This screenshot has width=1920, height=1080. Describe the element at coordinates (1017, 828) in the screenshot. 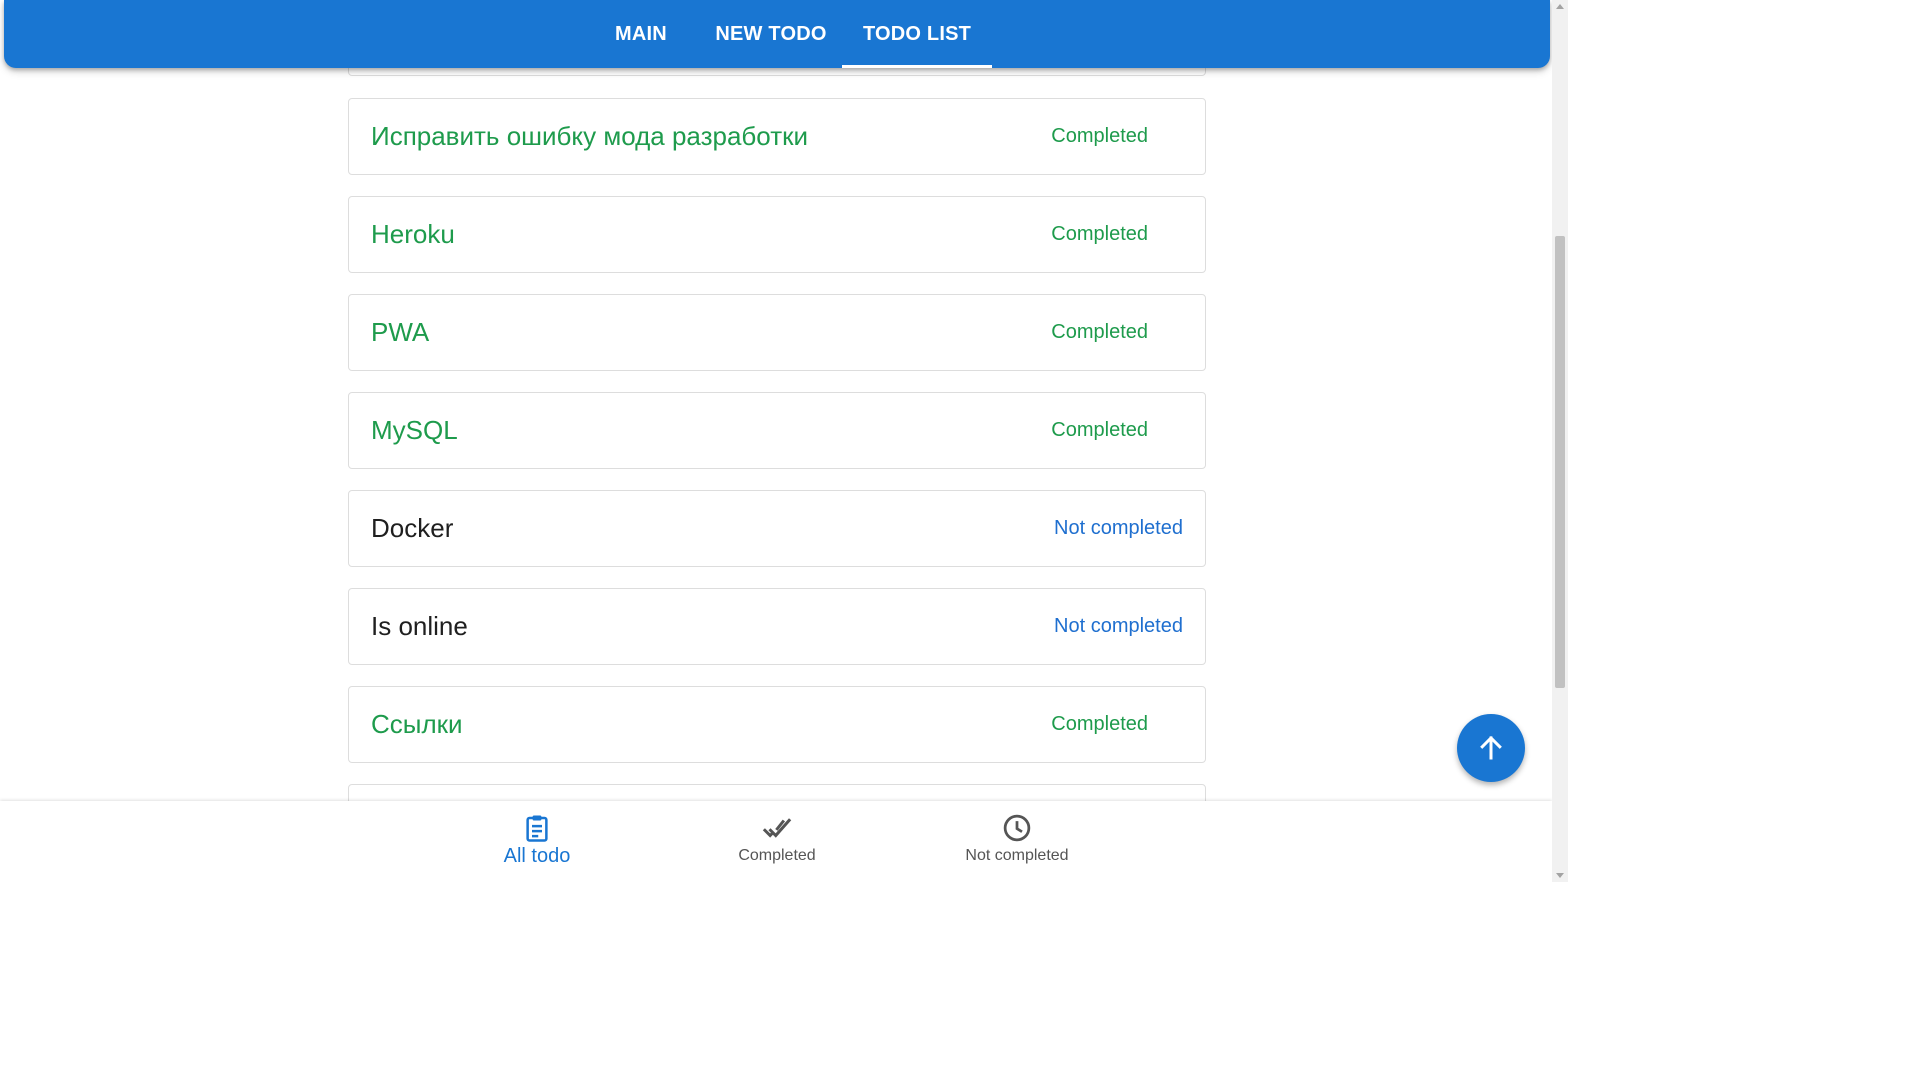

I see `clock-icon` at that location.